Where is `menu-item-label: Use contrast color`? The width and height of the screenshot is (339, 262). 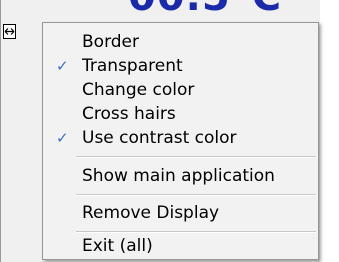
menu-item-label: Use contrast color is located at coordinates (159, 138).